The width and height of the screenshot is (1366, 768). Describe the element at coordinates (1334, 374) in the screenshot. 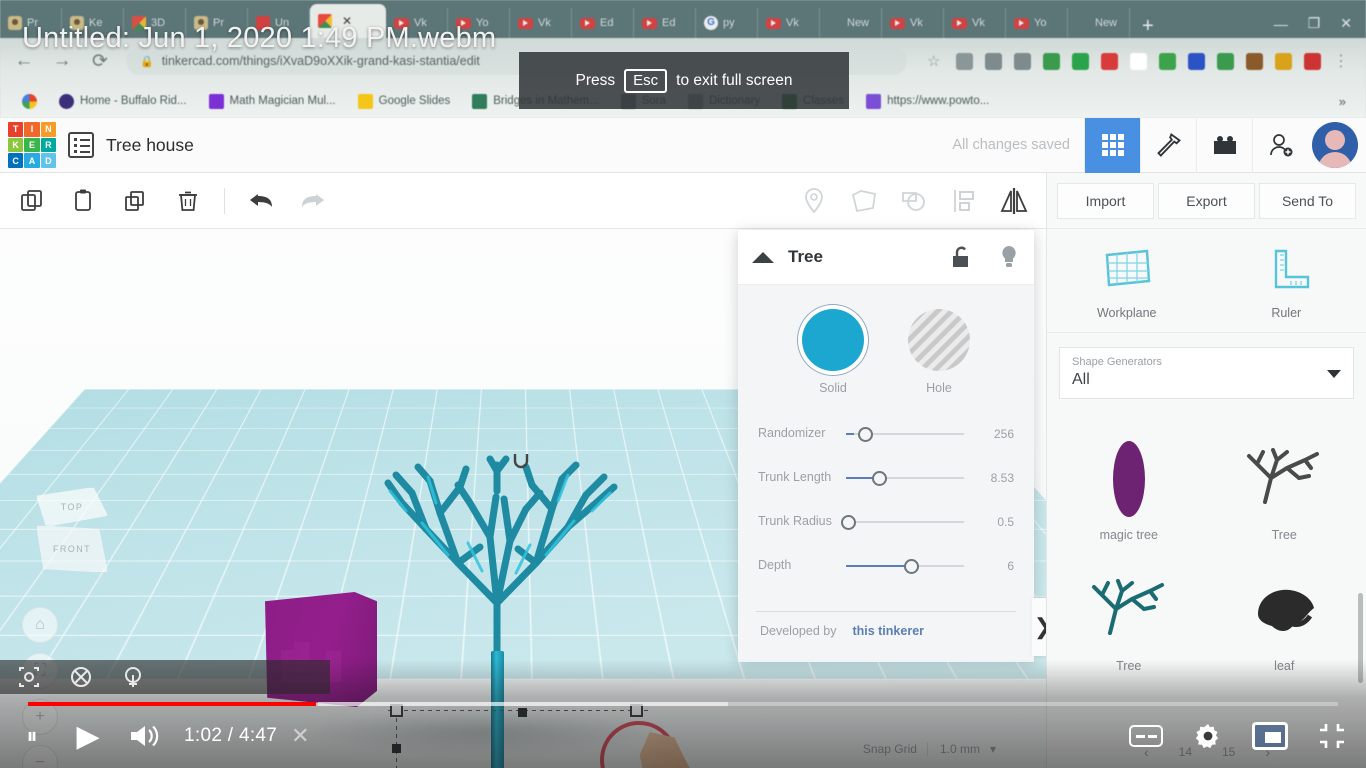

I see `chevron-down-icon` at that location.